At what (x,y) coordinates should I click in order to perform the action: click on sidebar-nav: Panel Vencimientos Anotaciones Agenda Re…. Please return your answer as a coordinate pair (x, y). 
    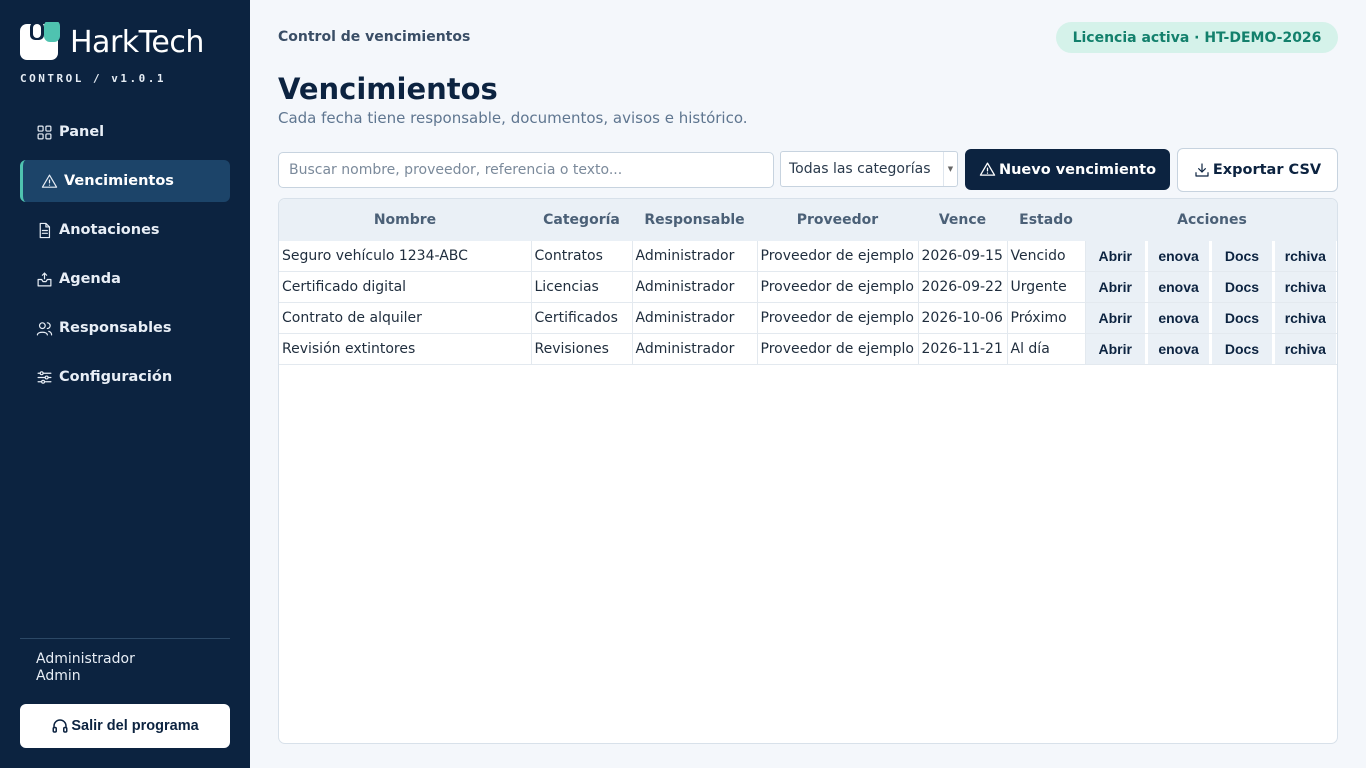
    Looking at the image, I should click on (125, 258).